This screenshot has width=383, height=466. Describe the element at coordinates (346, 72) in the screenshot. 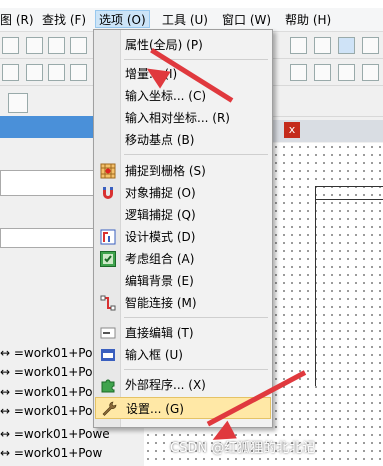

I see `toolbar-box-c-icon` at that location.